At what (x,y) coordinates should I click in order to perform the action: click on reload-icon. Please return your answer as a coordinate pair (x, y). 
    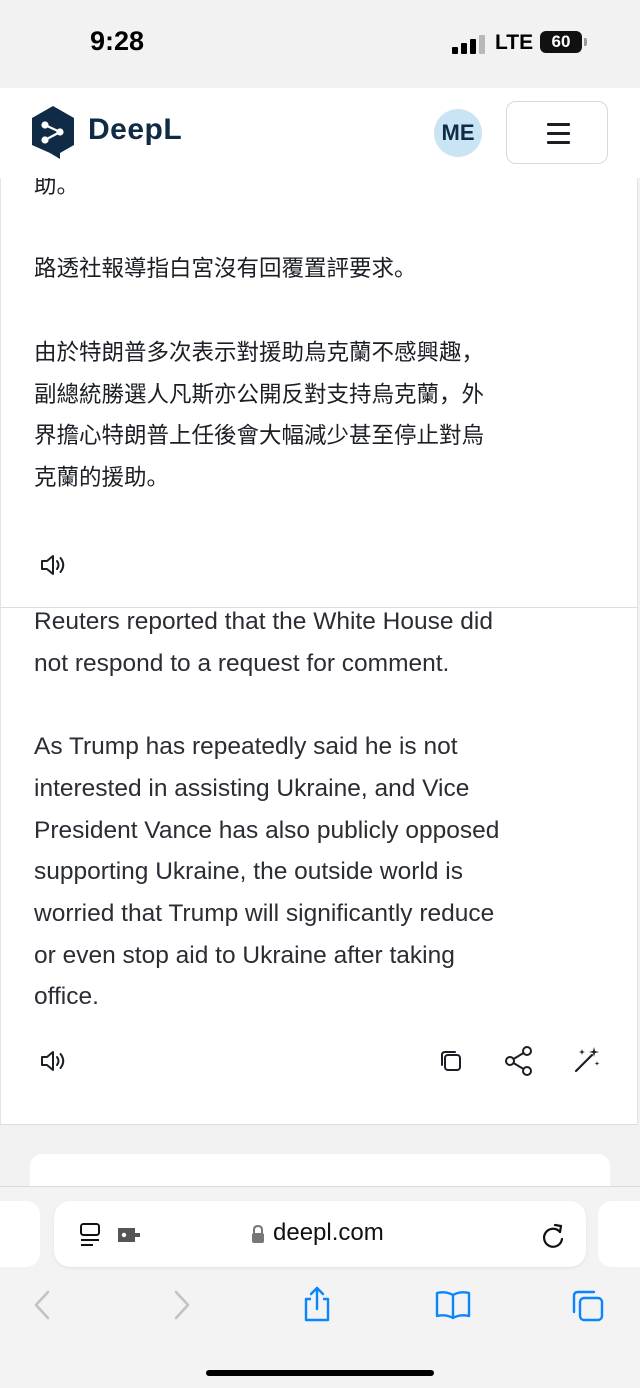
    Looking at the image, I should click on (553, 1235).